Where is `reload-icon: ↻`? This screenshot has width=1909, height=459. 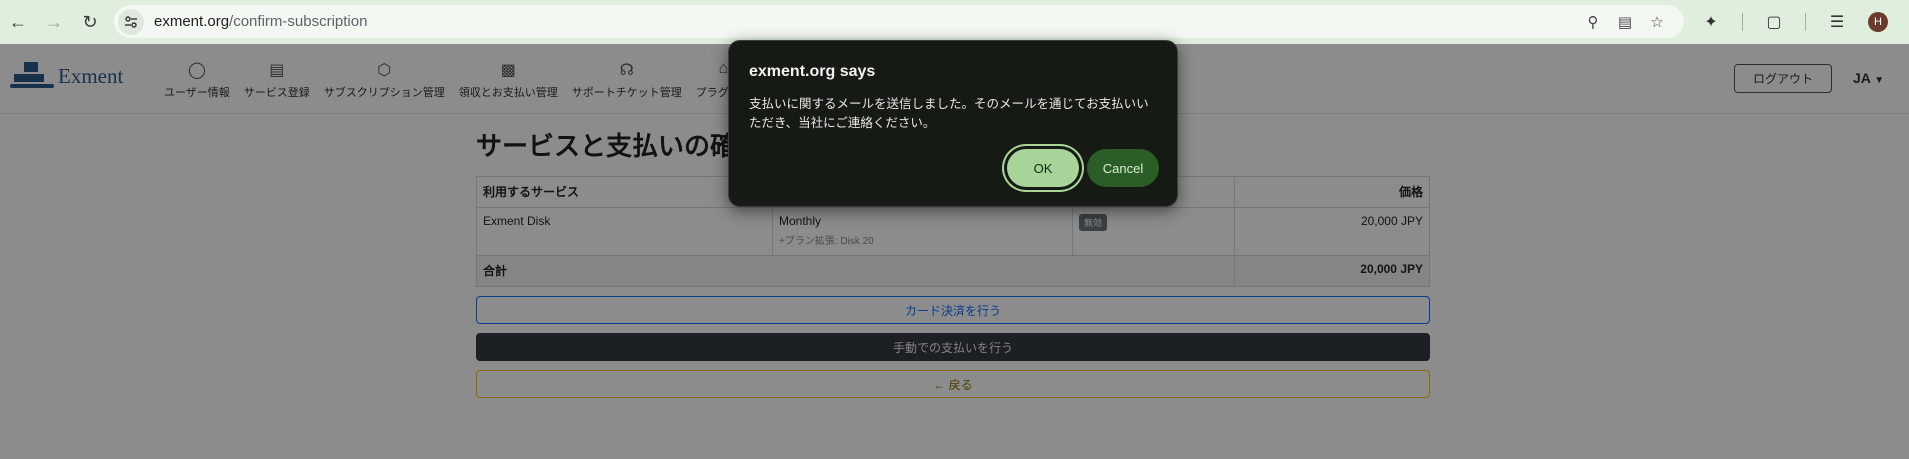 reload-icon: ↻ is located at coordinates (90, 22).